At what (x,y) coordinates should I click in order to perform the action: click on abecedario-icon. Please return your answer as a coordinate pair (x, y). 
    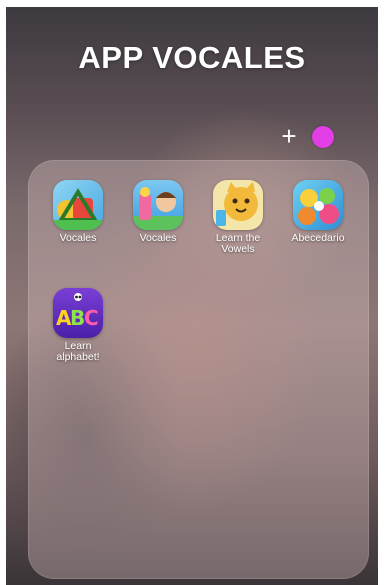
    Looking at the image, I should click on (318, 205).